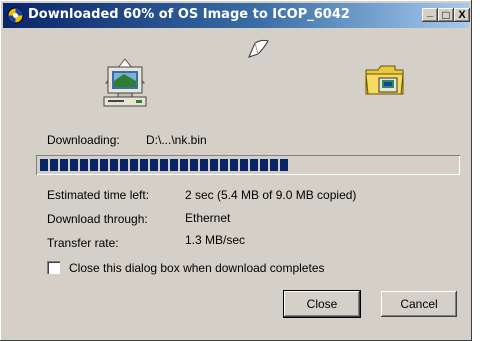  What do you see at coordinates (215, 240) in the screenshot?
I see `transfer-rate-value: 1.3 MB/sec` at bounding box center [215, 240].